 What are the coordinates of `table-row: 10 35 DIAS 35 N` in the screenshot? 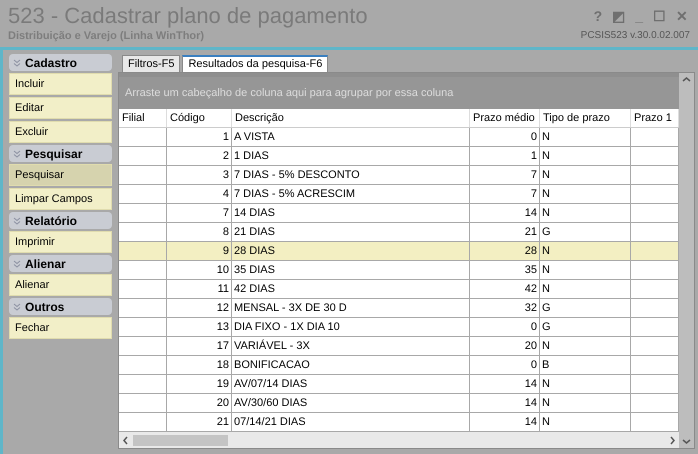 It's located at (399, 270).